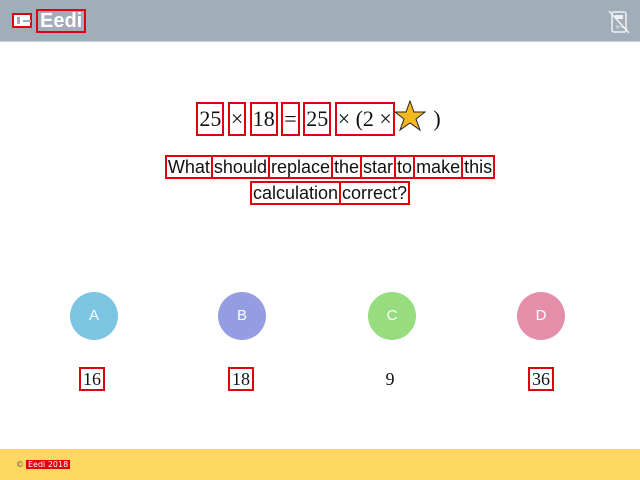 The height and width of the screenshot is (480, 640). What do you see at coordinates (290, 119) in the screenshot?
I see `equation-operator: =` at bounding box center [290, 119].